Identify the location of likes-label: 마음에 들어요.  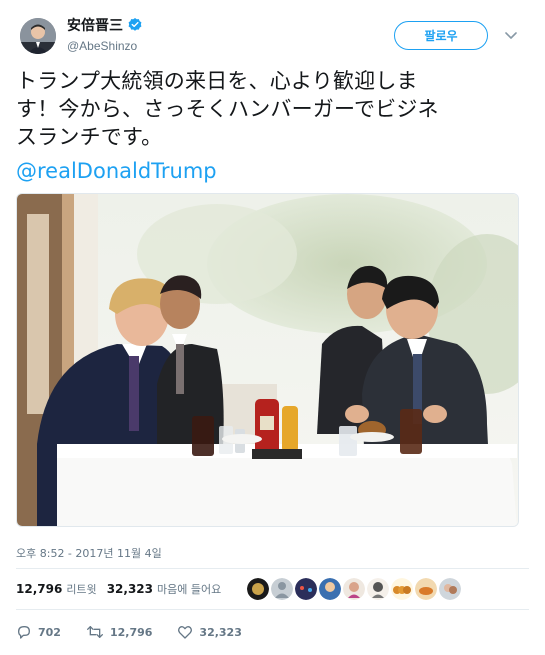
(189, 589).